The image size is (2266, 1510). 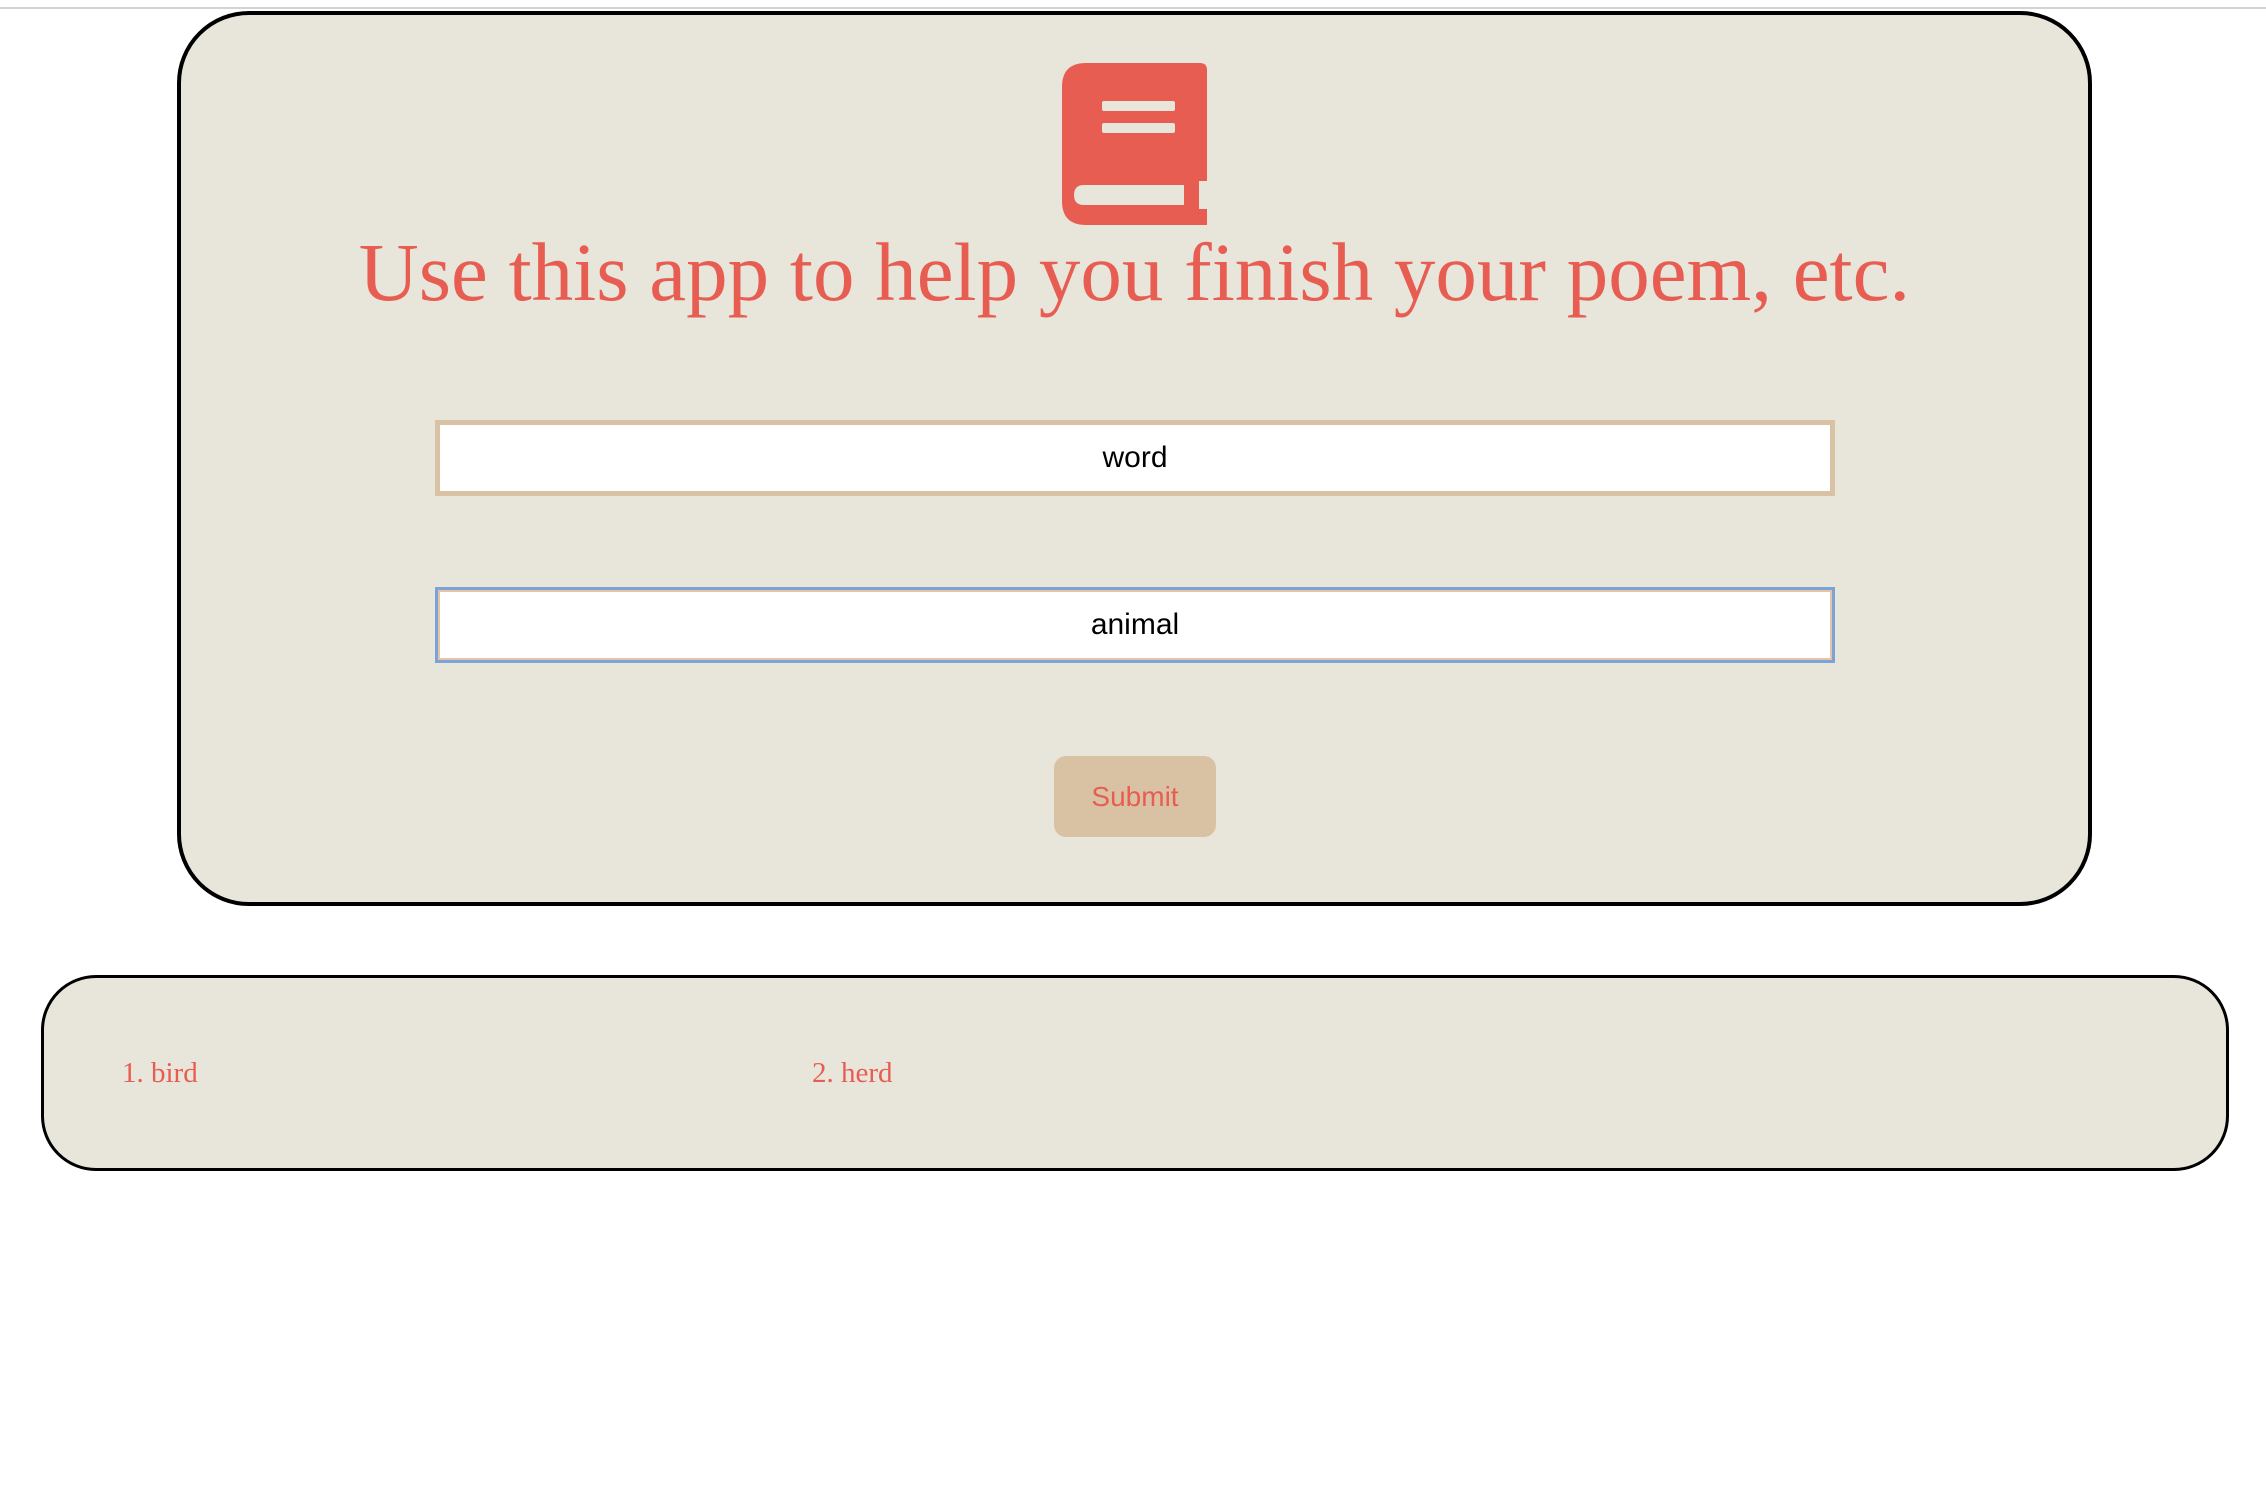 I want to click on result-item: 1. bird, so click(x=160, y=1073).